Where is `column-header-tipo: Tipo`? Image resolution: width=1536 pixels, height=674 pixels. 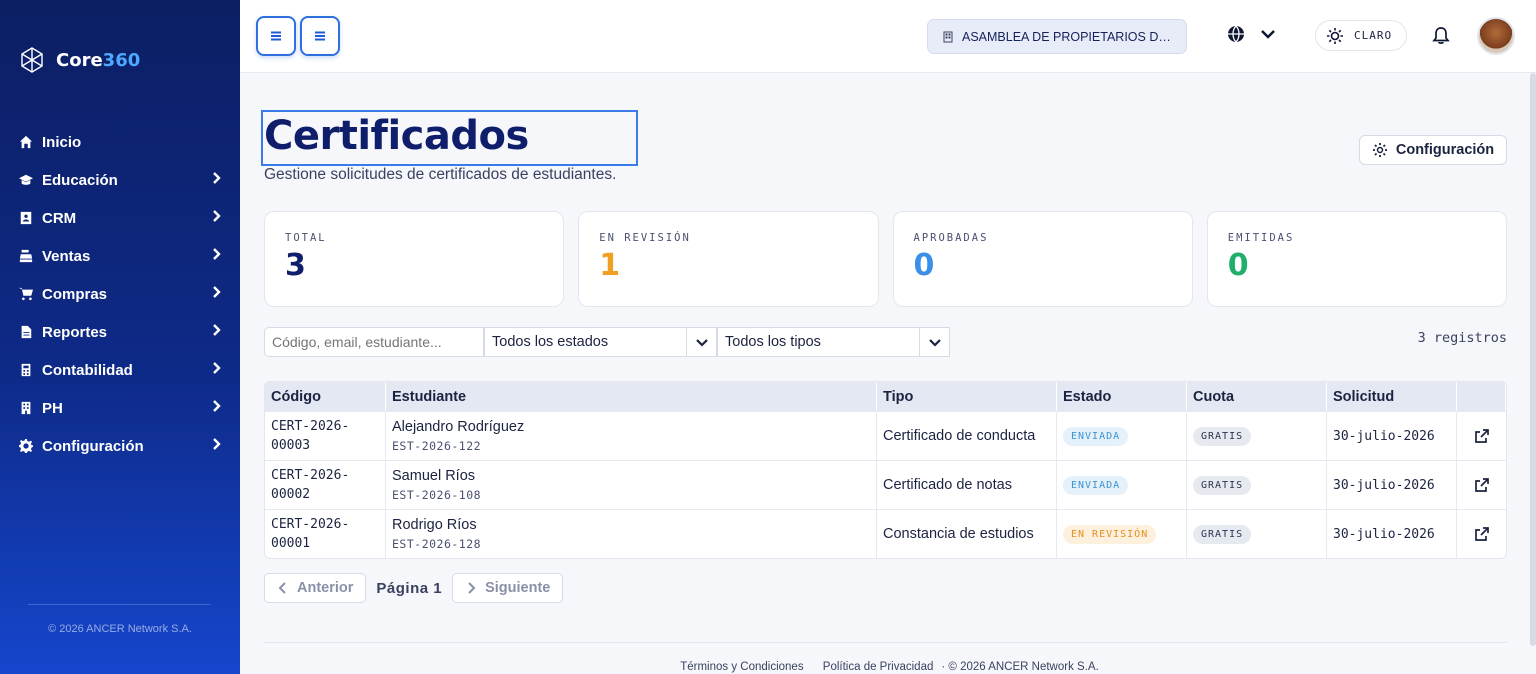
column-header-tipo: Tipo is located at coordinates (967, 396).